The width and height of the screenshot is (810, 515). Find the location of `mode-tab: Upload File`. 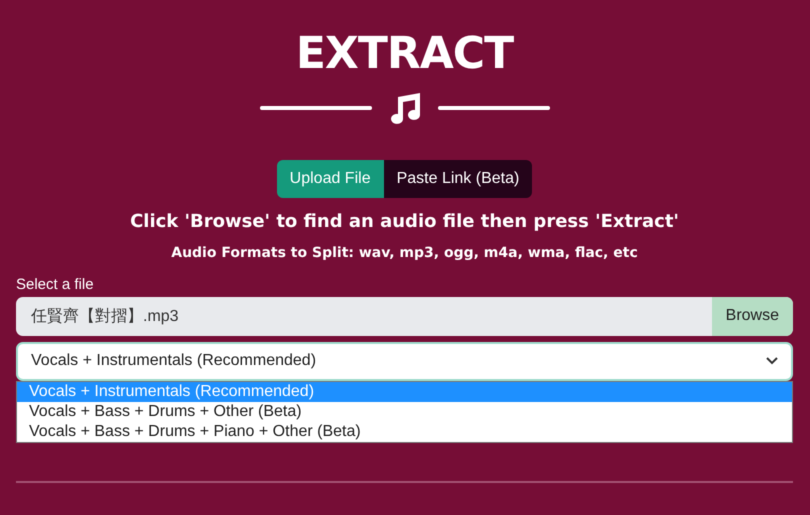

mode-tab: Upload File is located at coordinates (330, 179).